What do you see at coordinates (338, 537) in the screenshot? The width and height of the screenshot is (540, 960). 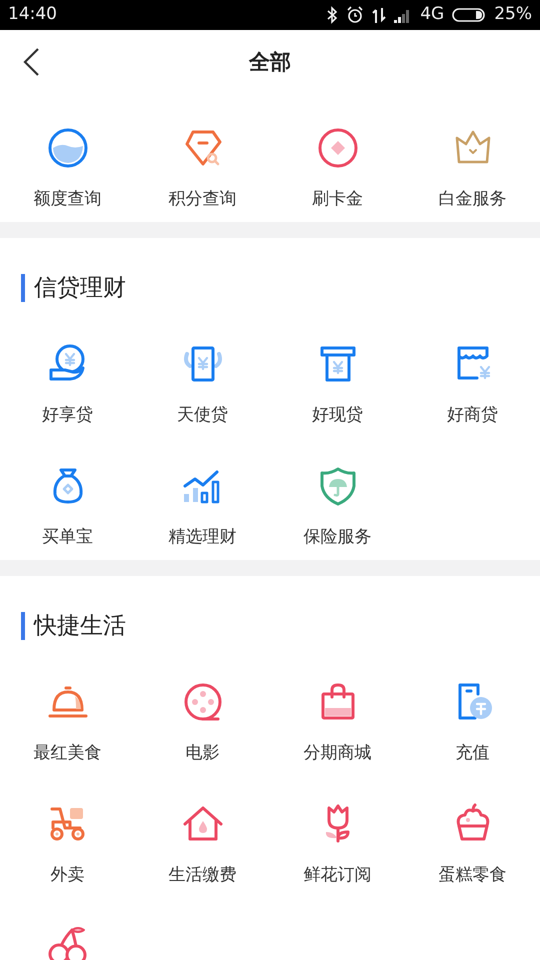 I see `service-label: 保险服务` at bounding box center [338, 537].